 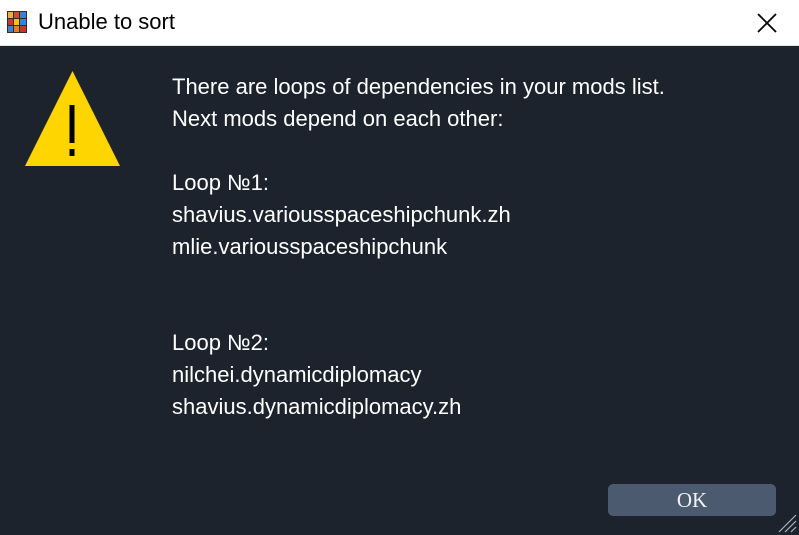 I want to click on app-grid-icon, so click(x=17, y=22).